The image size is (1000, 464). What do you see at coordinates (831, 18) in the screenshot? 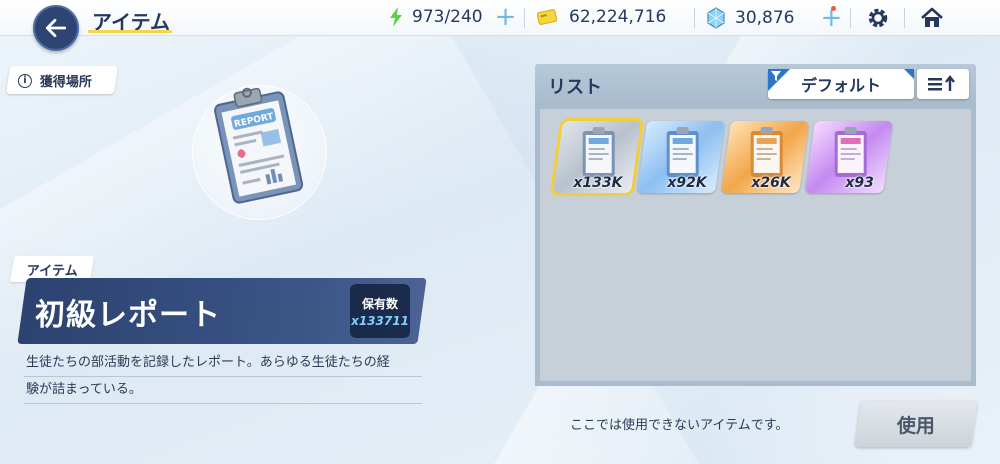
I see `add-gem-button: +` at bounding box center [831, 18].